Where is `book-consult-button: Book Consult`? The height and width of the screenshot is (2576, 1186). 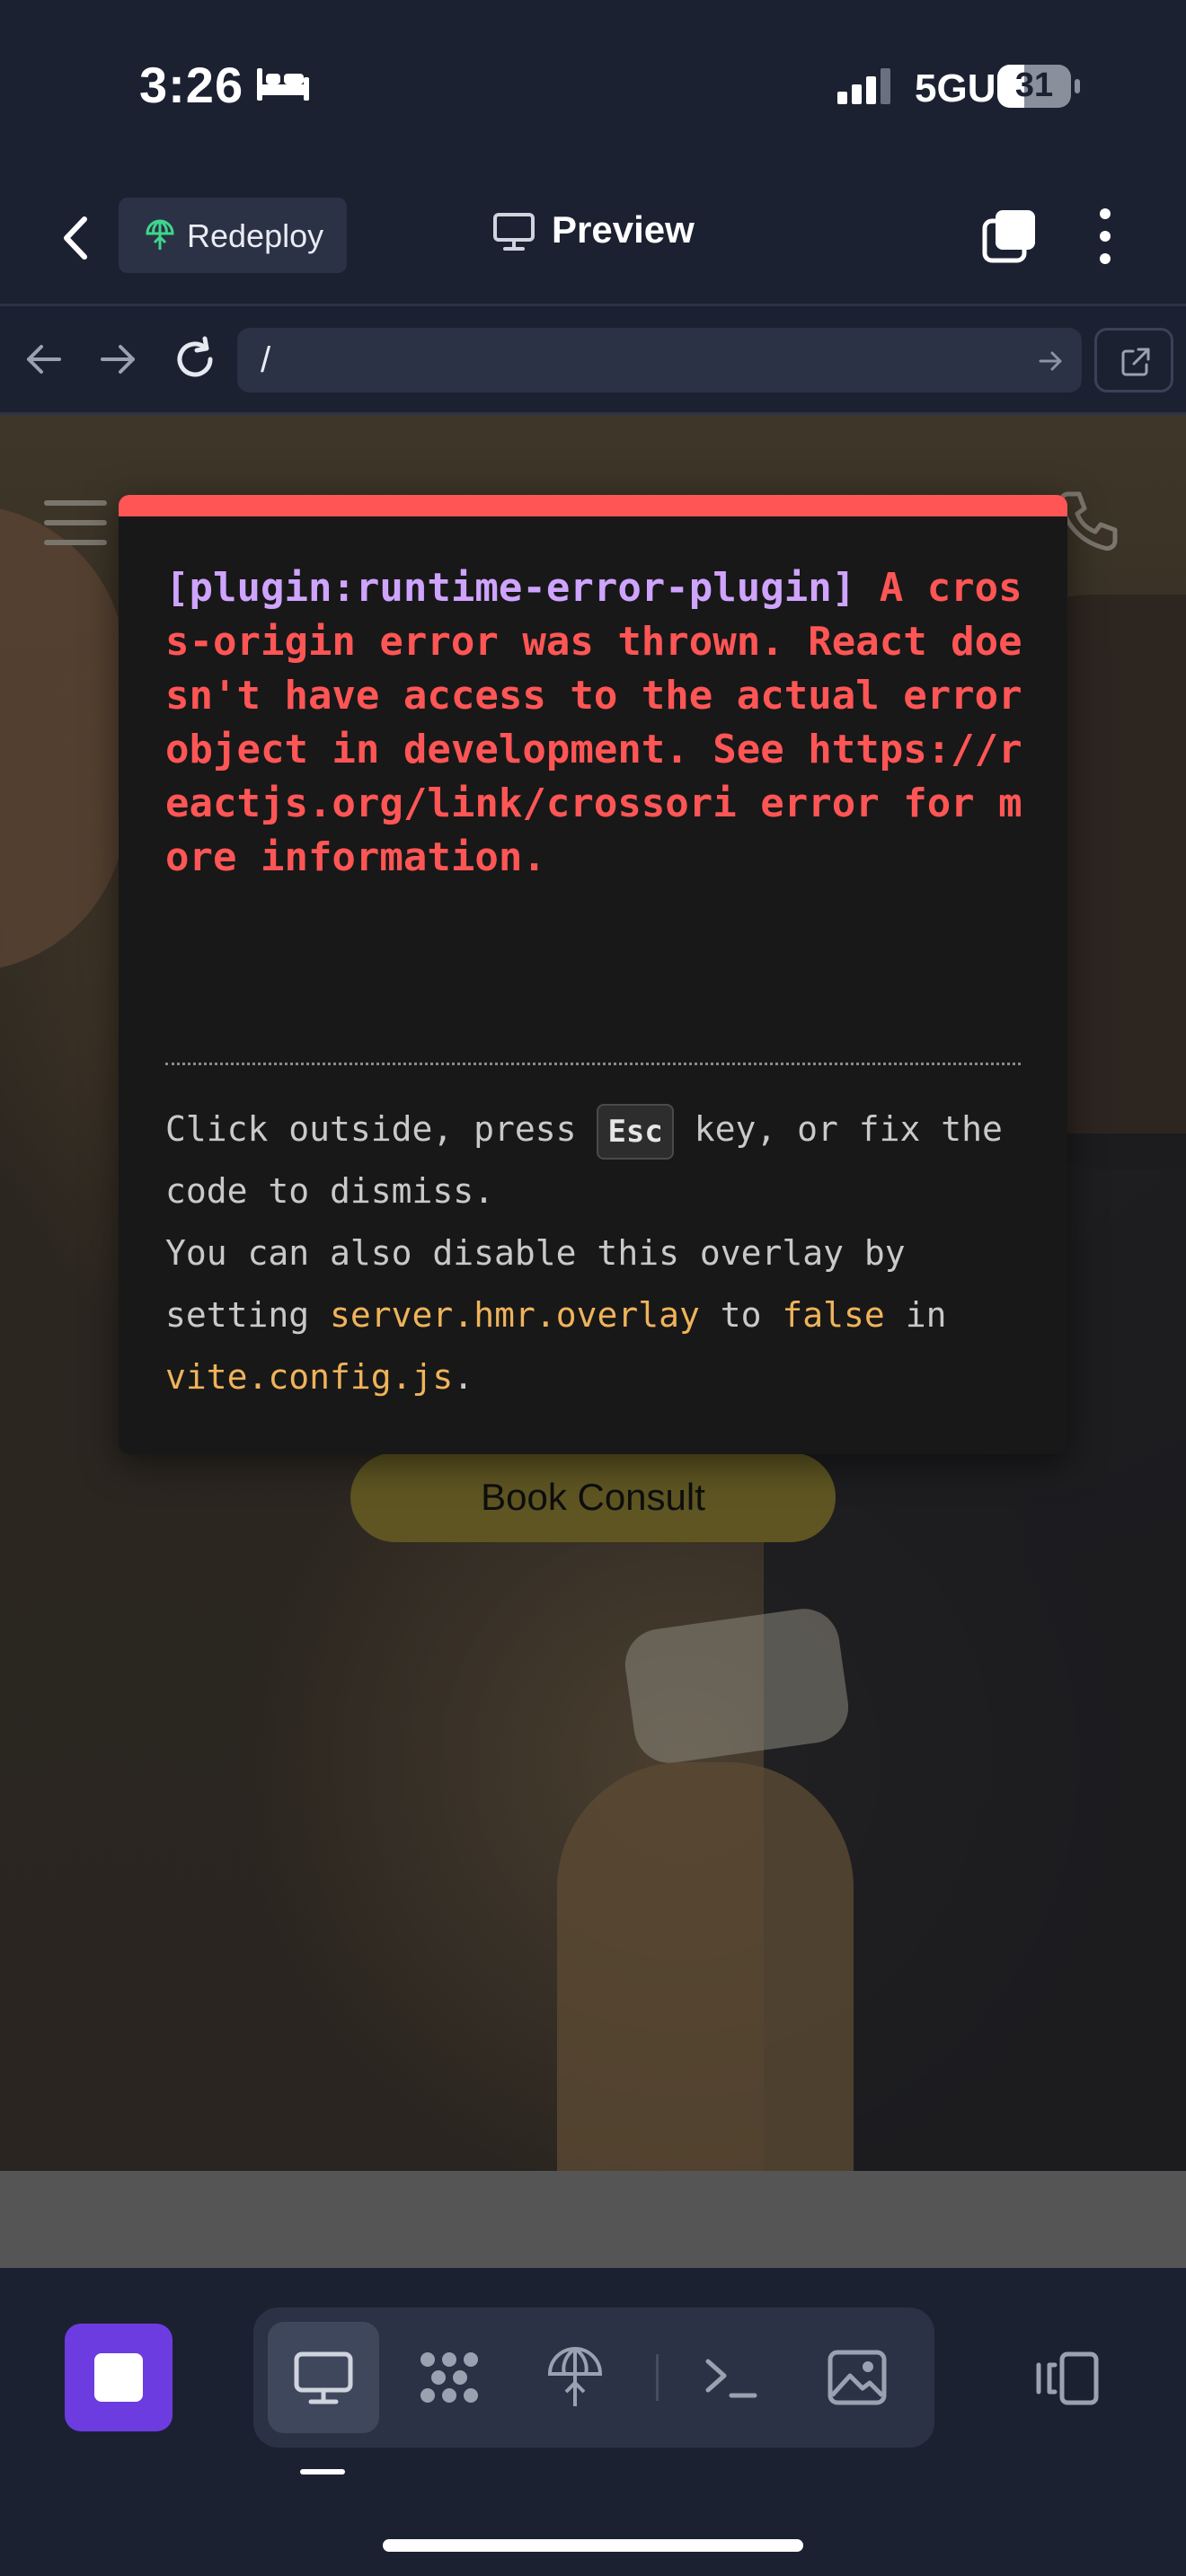 book-consult-button: Book Consult is located at coordinates (593, 1497).